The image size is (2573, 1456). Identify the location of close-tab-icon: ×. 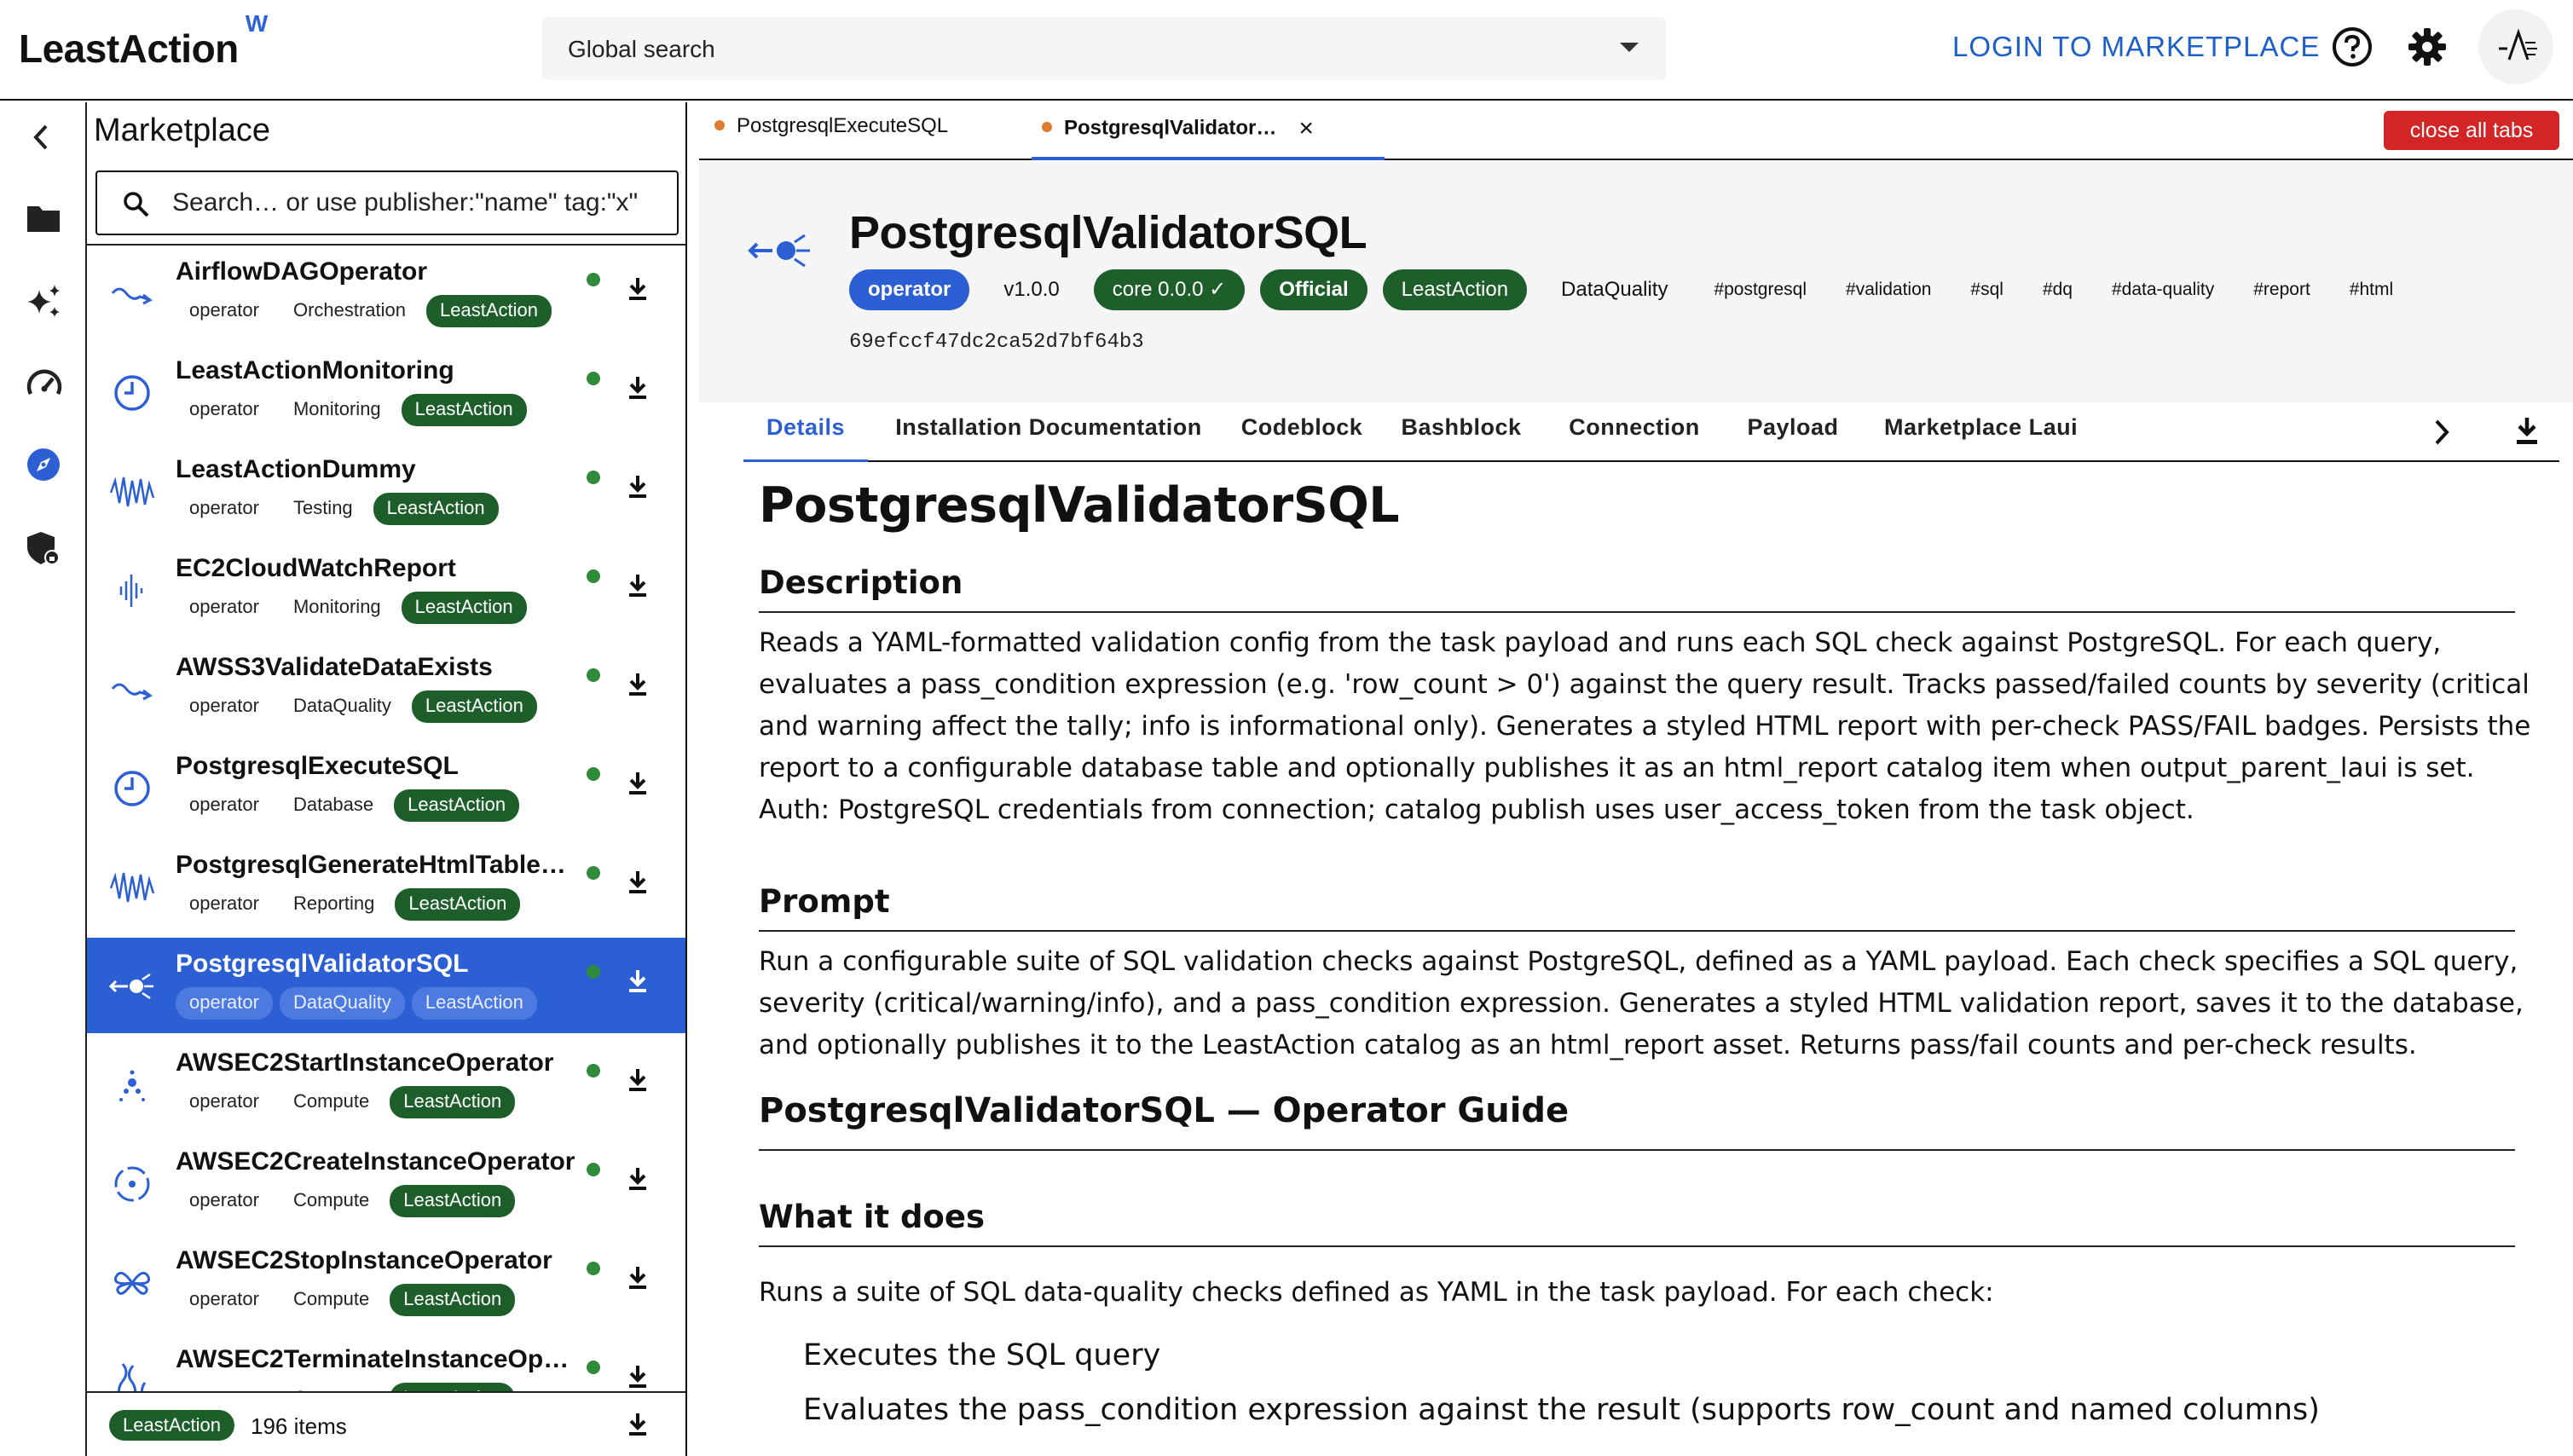
(1306, 128).